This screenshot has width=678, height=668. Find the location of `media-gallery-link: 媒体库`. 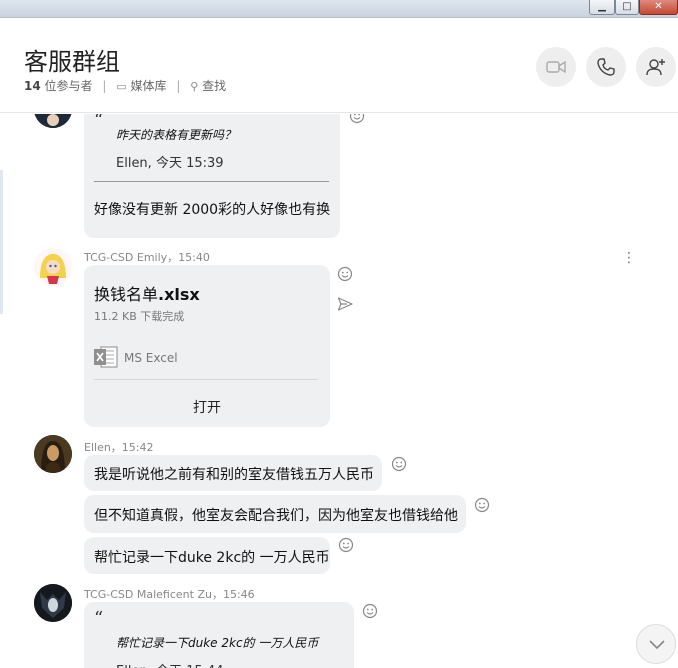

media-gallery-link: 媒体库 is located at coordinates (148, 86).